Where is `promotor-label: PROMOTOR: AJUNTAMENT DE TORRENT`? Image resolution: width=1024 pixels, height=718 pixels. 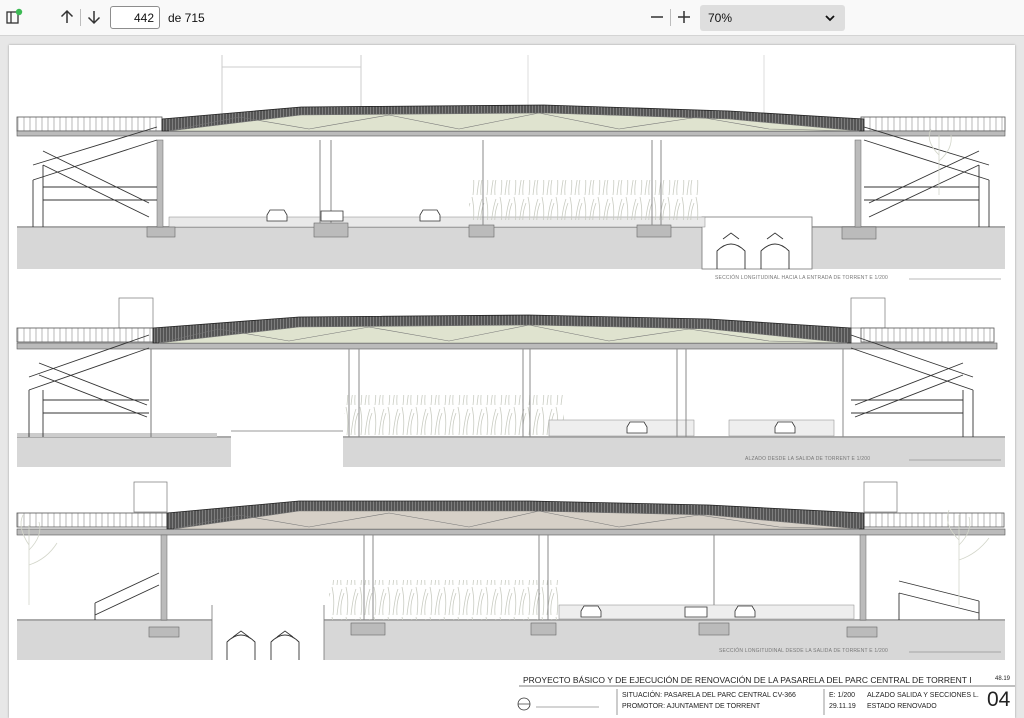 promotor-label: PROMOTOR: AJUNTAMENT DE TORRENT is located at coordinates (691, 706).